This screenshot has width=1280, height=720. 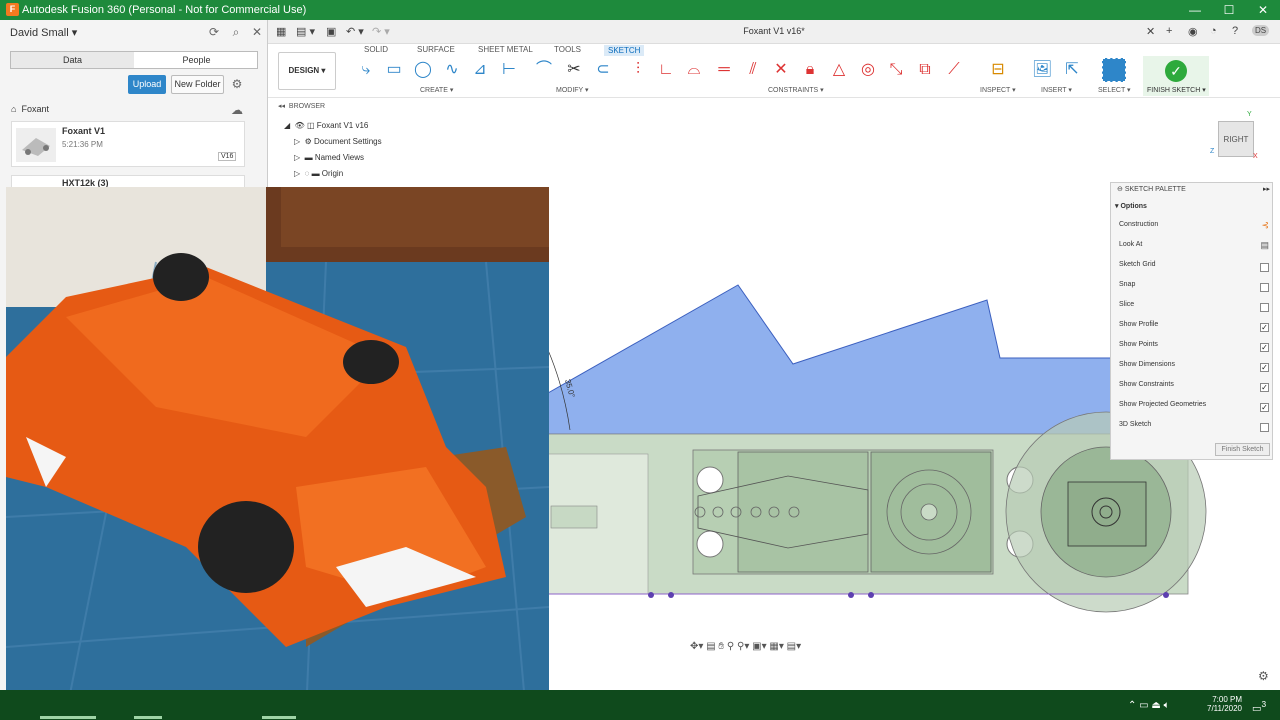 What do you see at coordinates (307, 71) in the screenshot?
I see `workspace-switcher: DESIGN ▾` at bounding box center [307, 71].